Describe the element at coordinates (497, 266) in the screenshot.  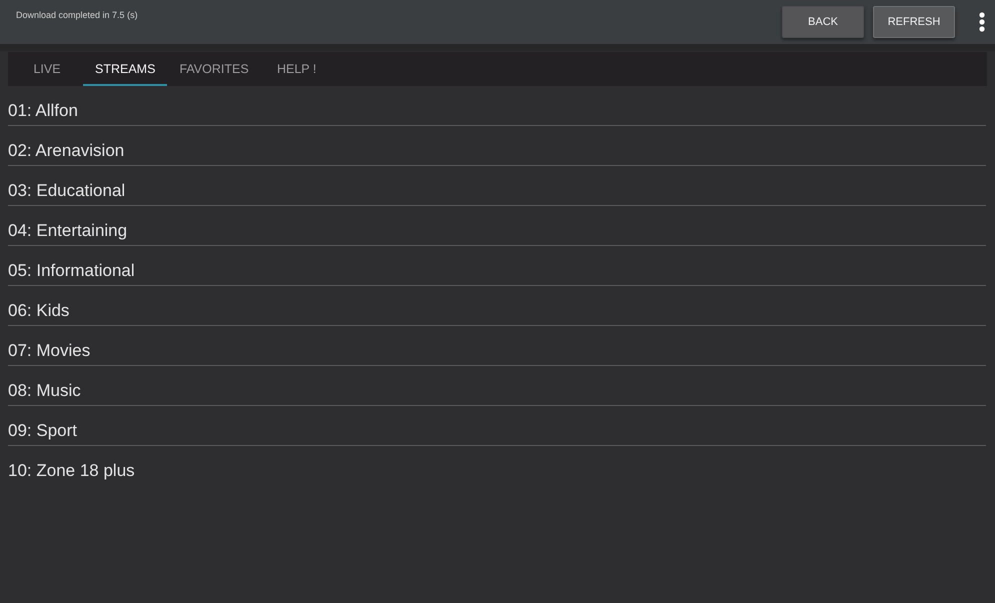
I see `list-item: 05: Informational` at that location.